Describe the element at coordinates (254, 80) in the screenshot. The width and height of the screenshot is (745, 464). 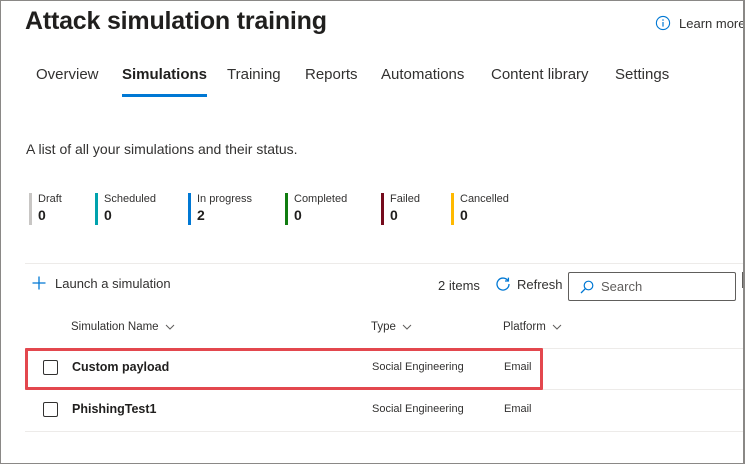
I see `tab-training: Training` at that location.